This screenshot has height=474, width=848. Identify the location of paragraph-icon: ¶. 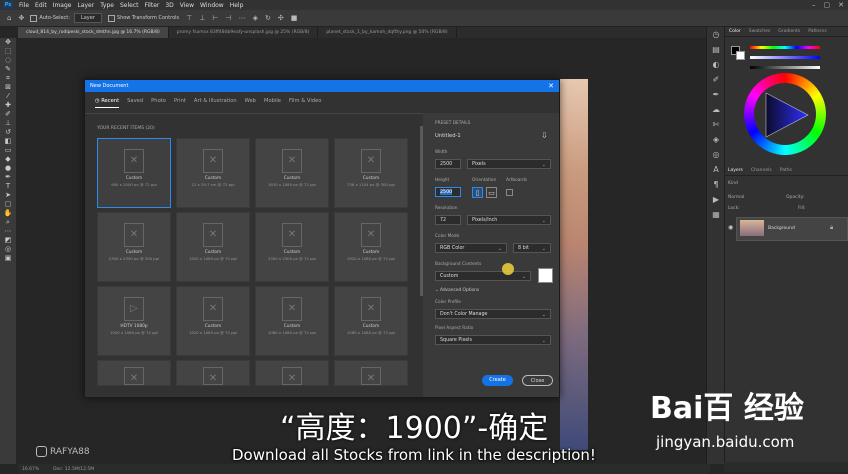
(716, 184).